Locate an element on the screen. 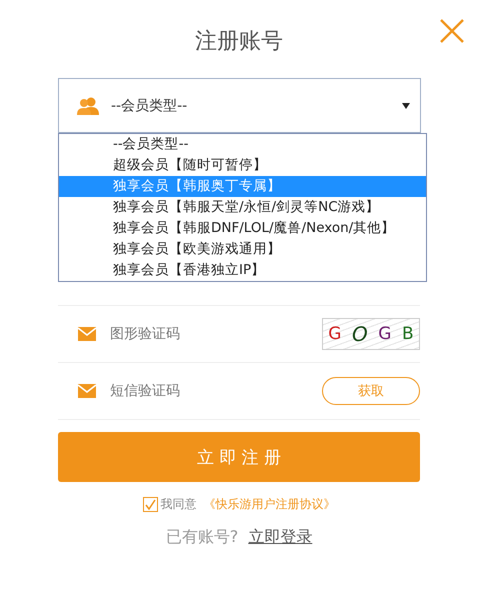 This screenshot has width=480, height=605. captcha-char: O is located at coordinates (360, 334).